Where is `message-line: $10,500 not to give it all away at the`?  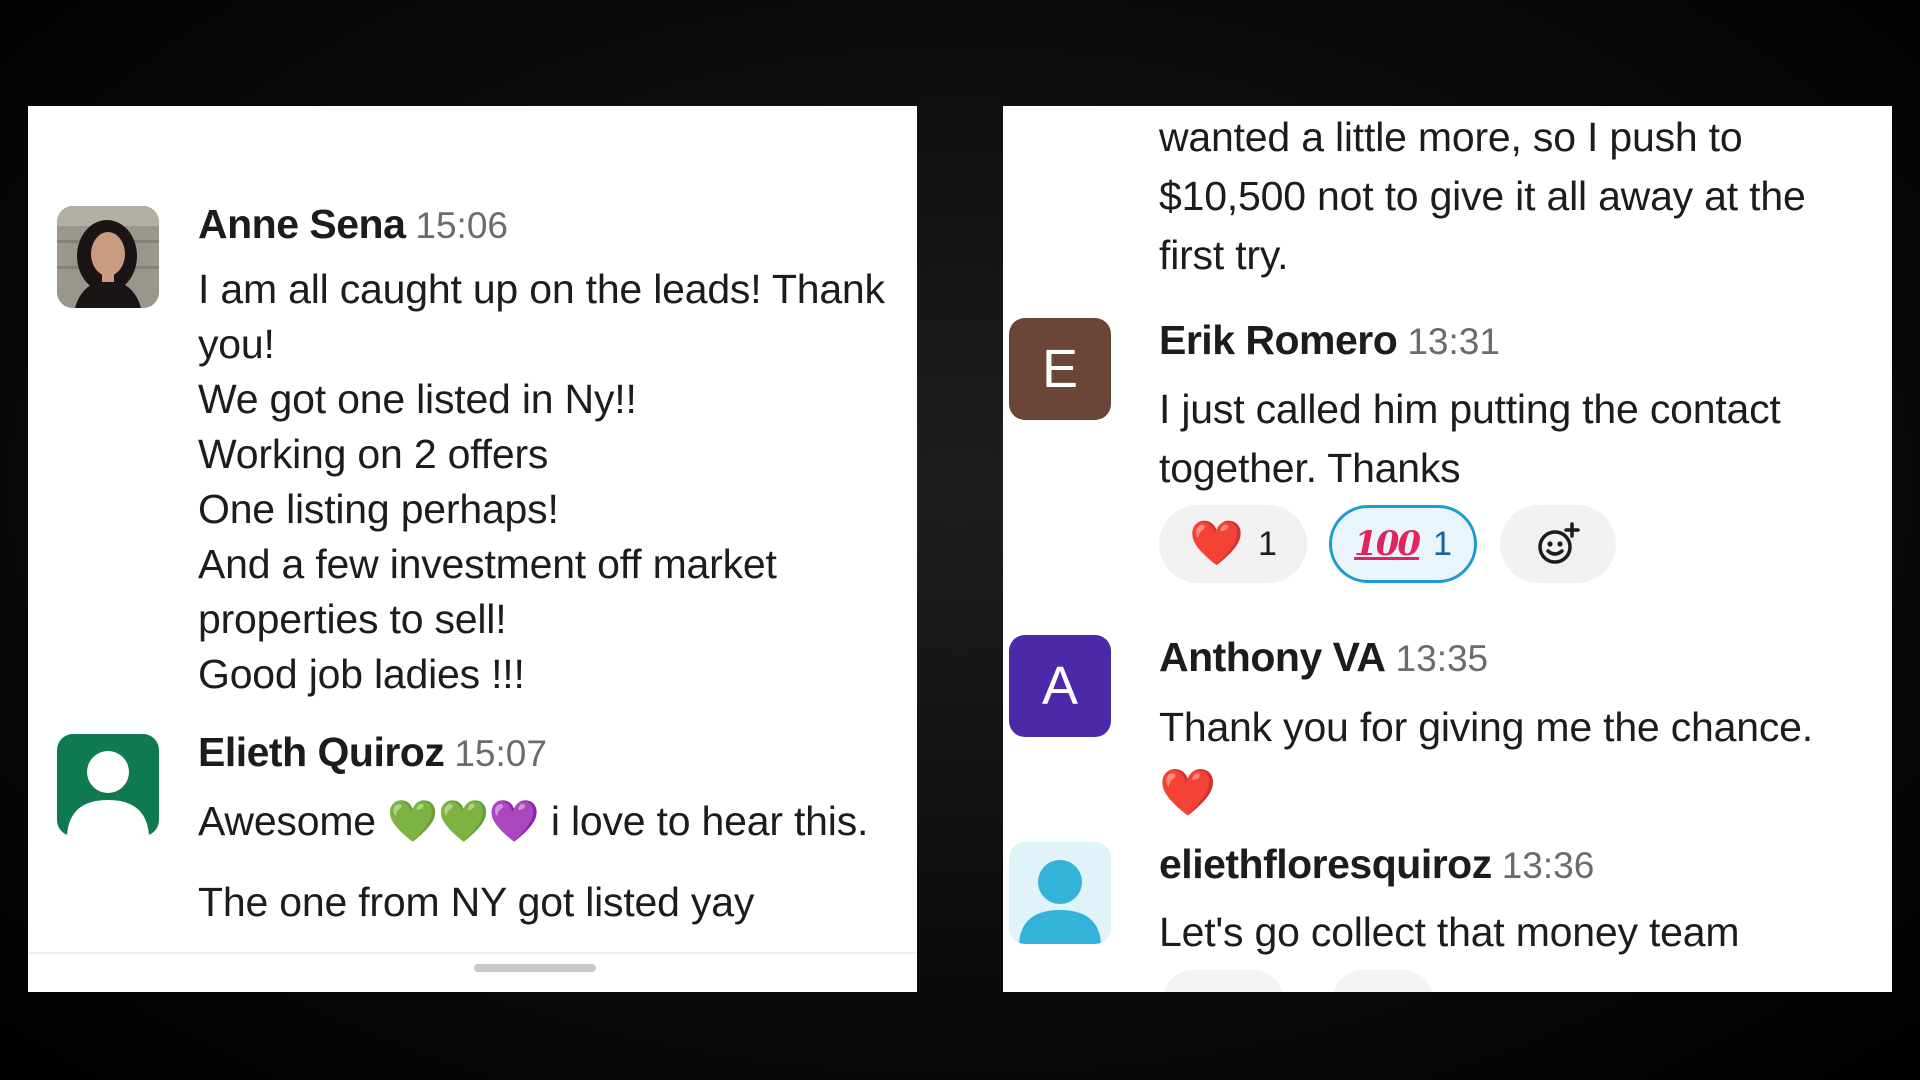
message-line: $10,500 not to give it all away at the is located at coordinates (1482, 196).